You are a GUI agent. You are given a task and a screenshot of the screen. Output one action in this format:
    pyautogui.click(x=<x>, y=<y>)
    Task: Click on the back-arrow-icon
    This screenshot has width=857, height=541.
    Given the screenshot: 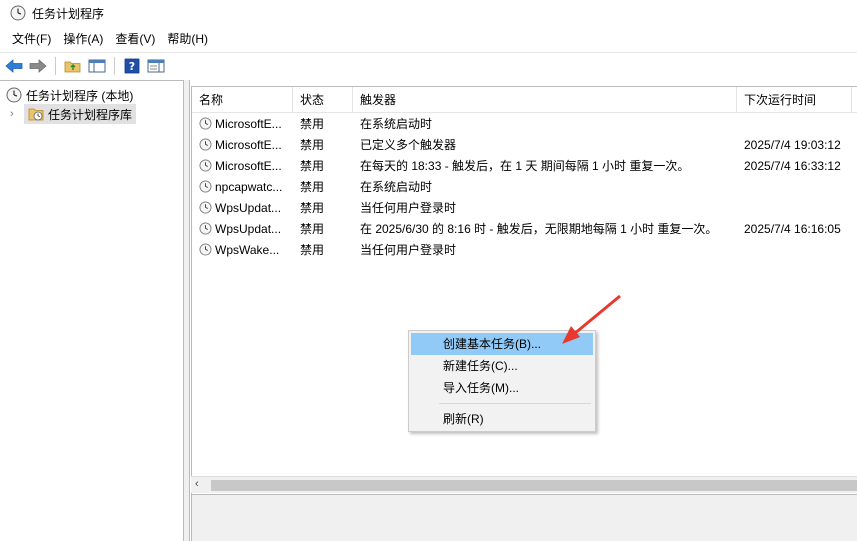 What is the action you would take?
    pyautogui.click(x=14, y=66)
    